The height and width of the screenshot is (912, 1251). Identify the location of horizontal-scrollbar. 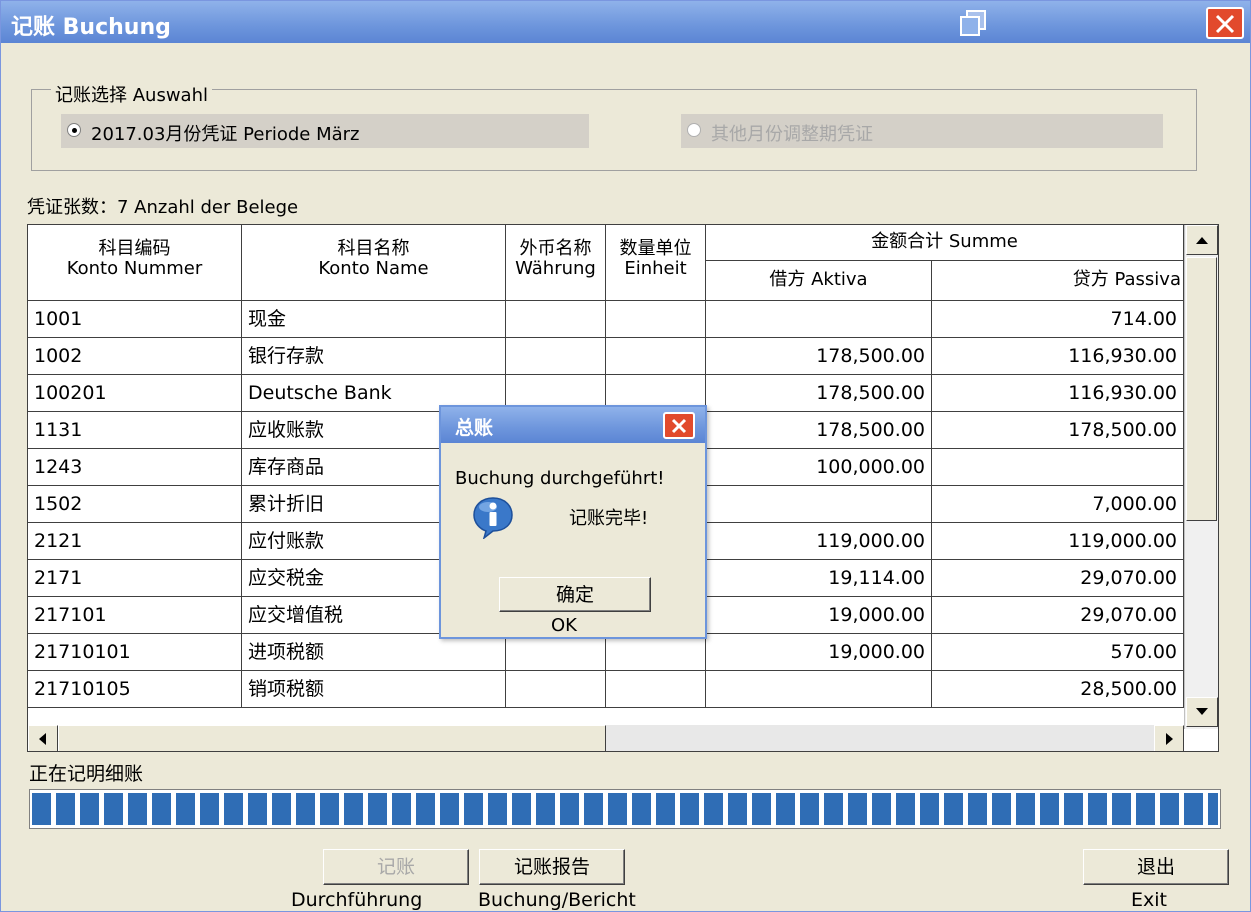
(606, 738).